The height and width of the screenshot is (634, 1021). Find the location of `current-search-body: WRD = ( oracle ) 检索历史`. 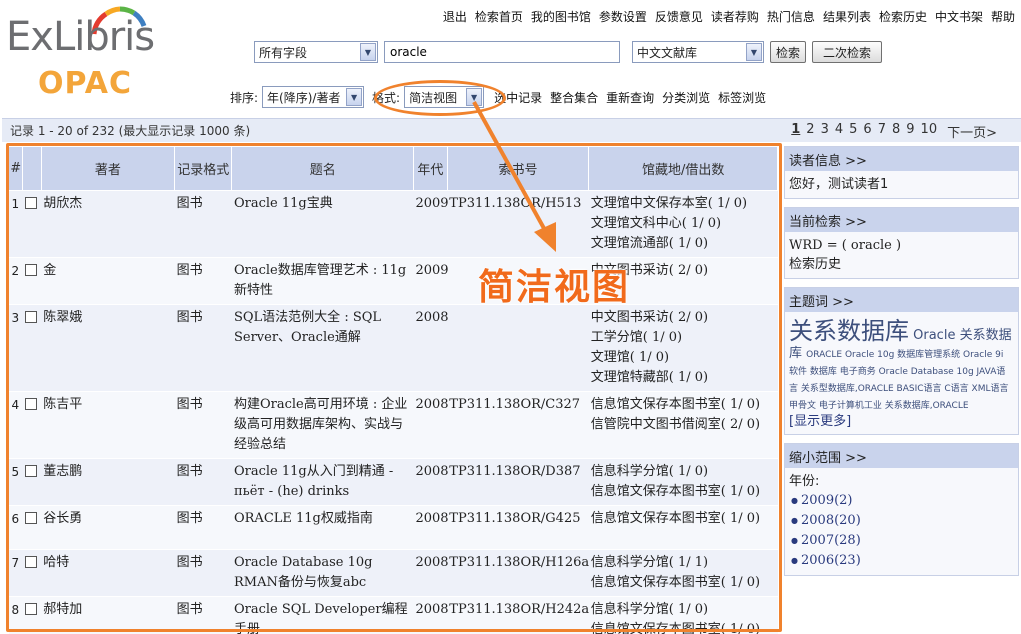

current-search-body: WRD = ( oracle ) 检索历史 is located at coordinates (901, 255).